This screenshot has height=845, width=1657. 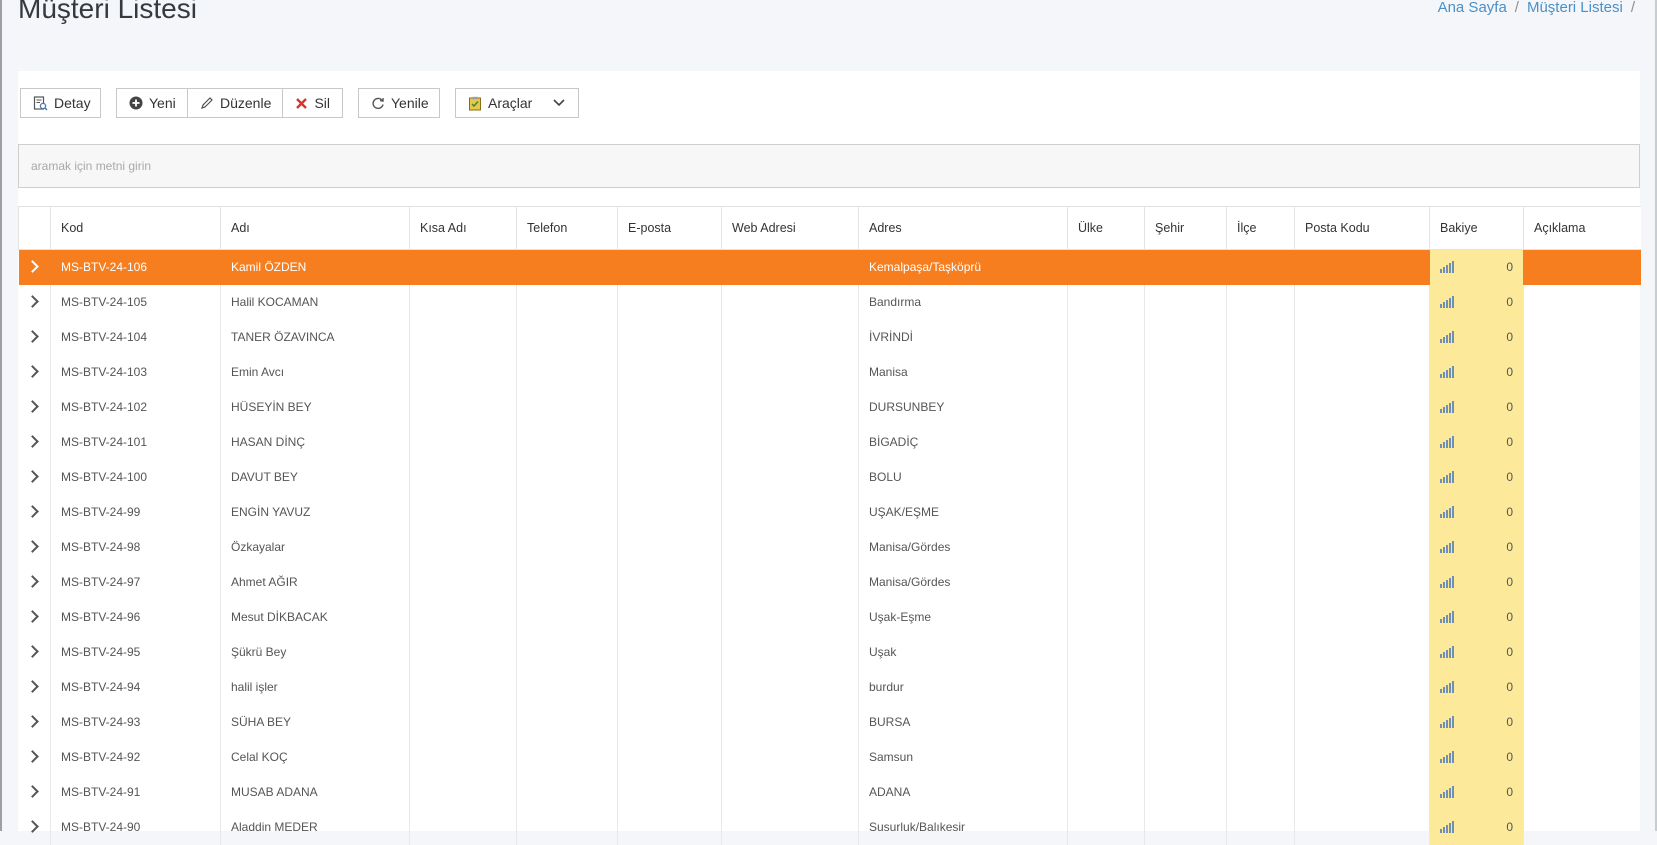 What do you see at coordinates (1106, 228) in the screenshot?
I see `column-header-ulke: Ülke` at bounding box center [1106, 228].